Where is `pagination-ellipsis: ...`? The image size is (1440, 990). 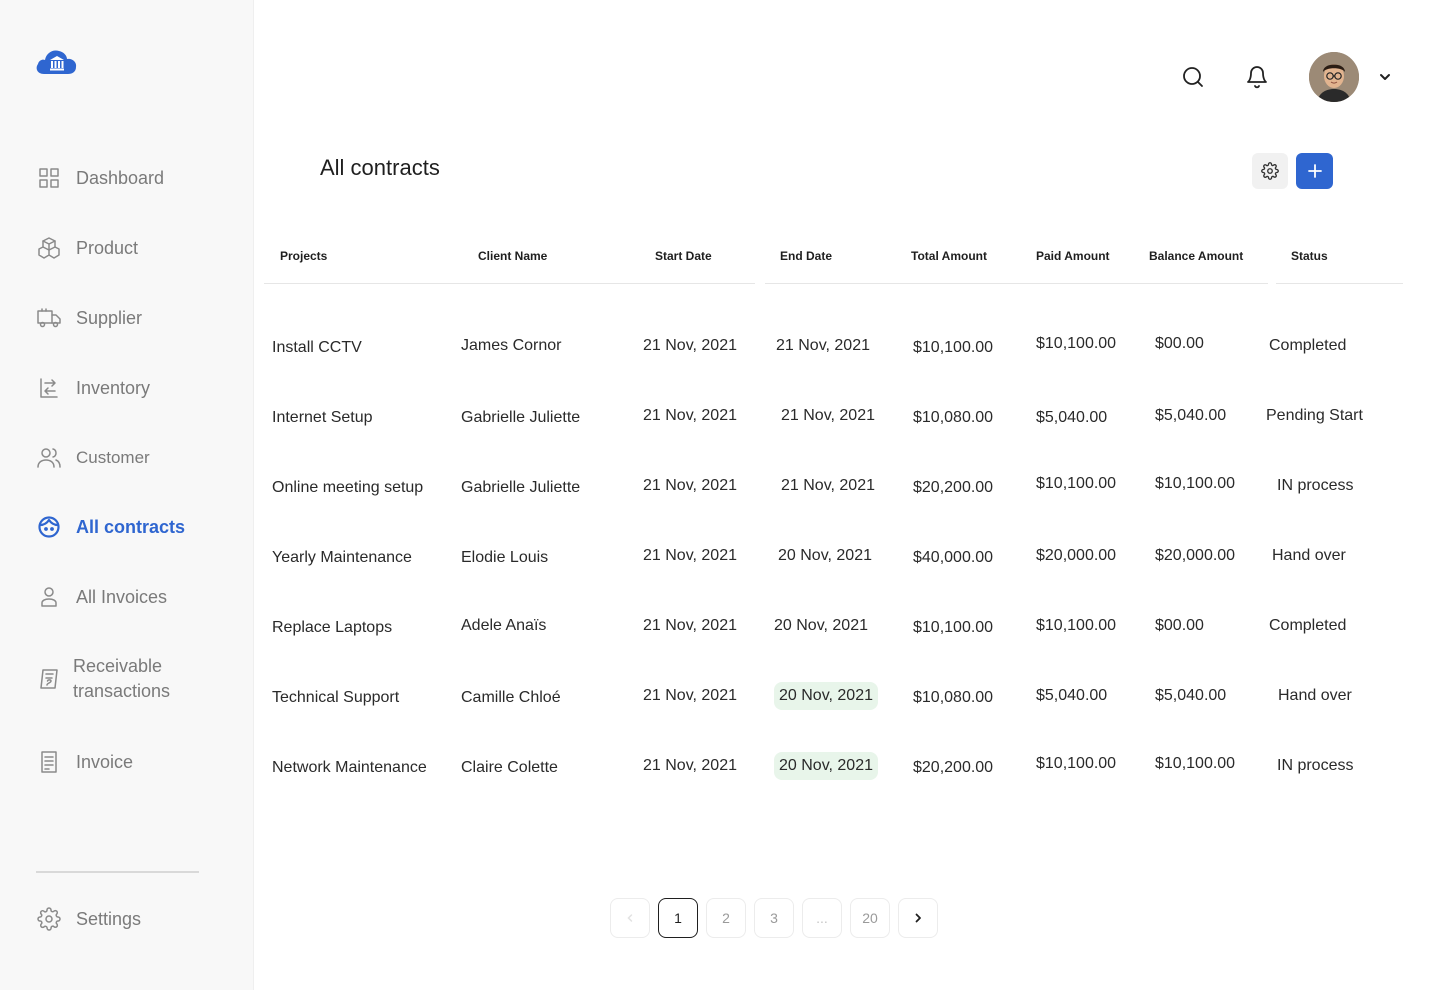
pagination-ellipsis: ... is located at coordinates (822, 918).